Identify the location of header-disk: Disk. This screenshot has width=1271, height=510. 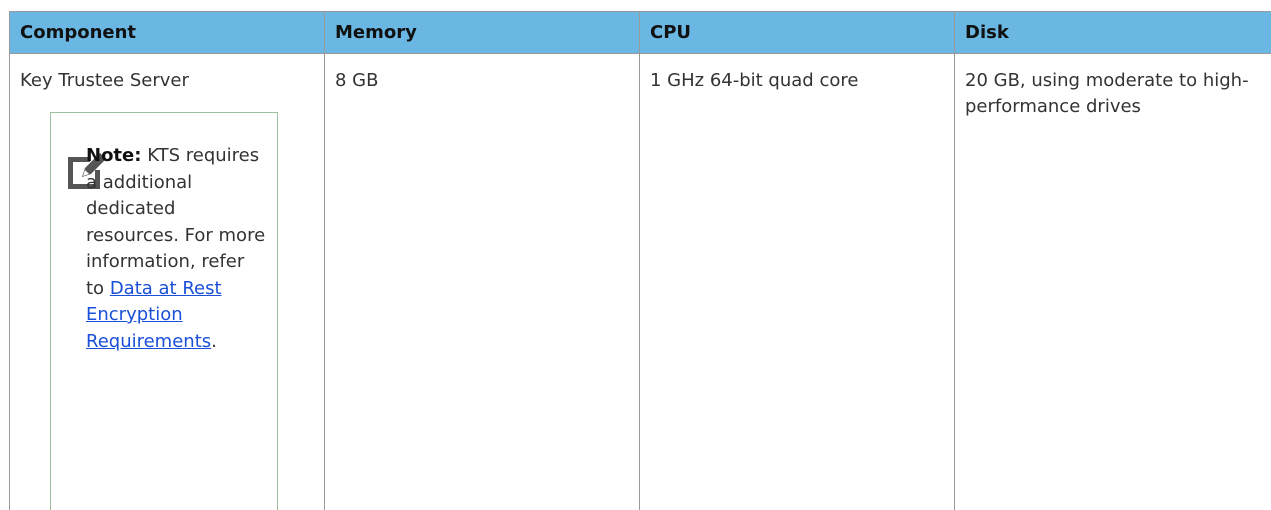
(1112, 32).